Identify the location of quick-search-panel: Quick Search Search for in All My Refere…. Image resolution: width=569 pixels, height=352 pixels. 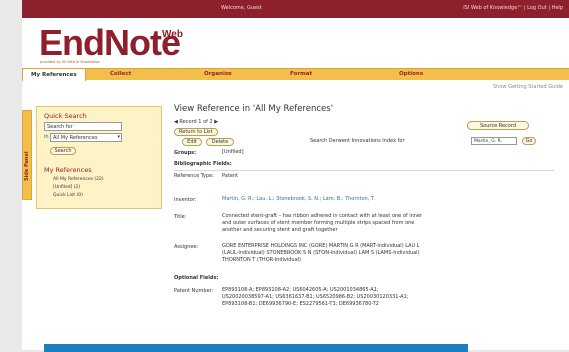
(99, 157).